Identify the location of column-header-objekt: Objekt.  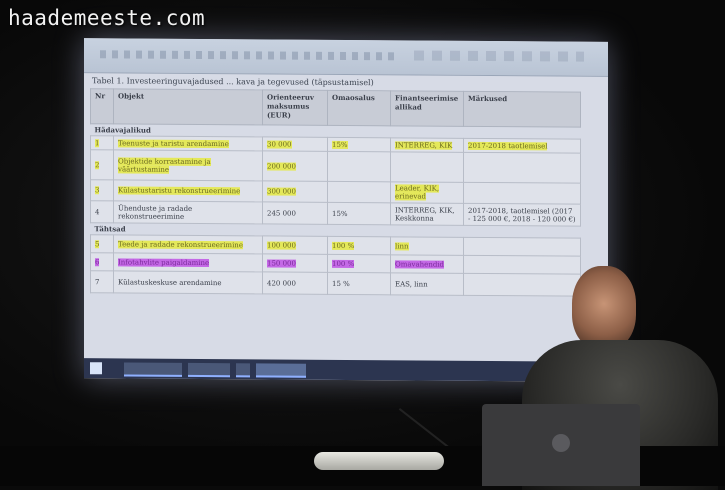
(188, 106).